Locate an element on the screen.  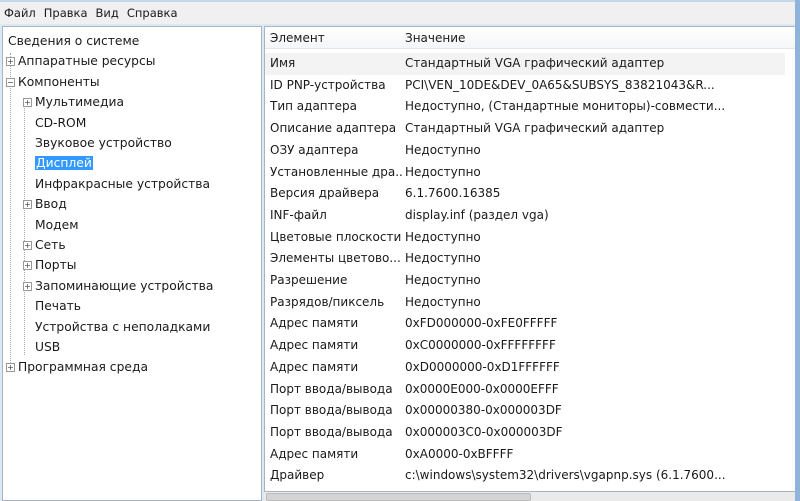
row-element: Драйвер is located at coordinates (297, 475).